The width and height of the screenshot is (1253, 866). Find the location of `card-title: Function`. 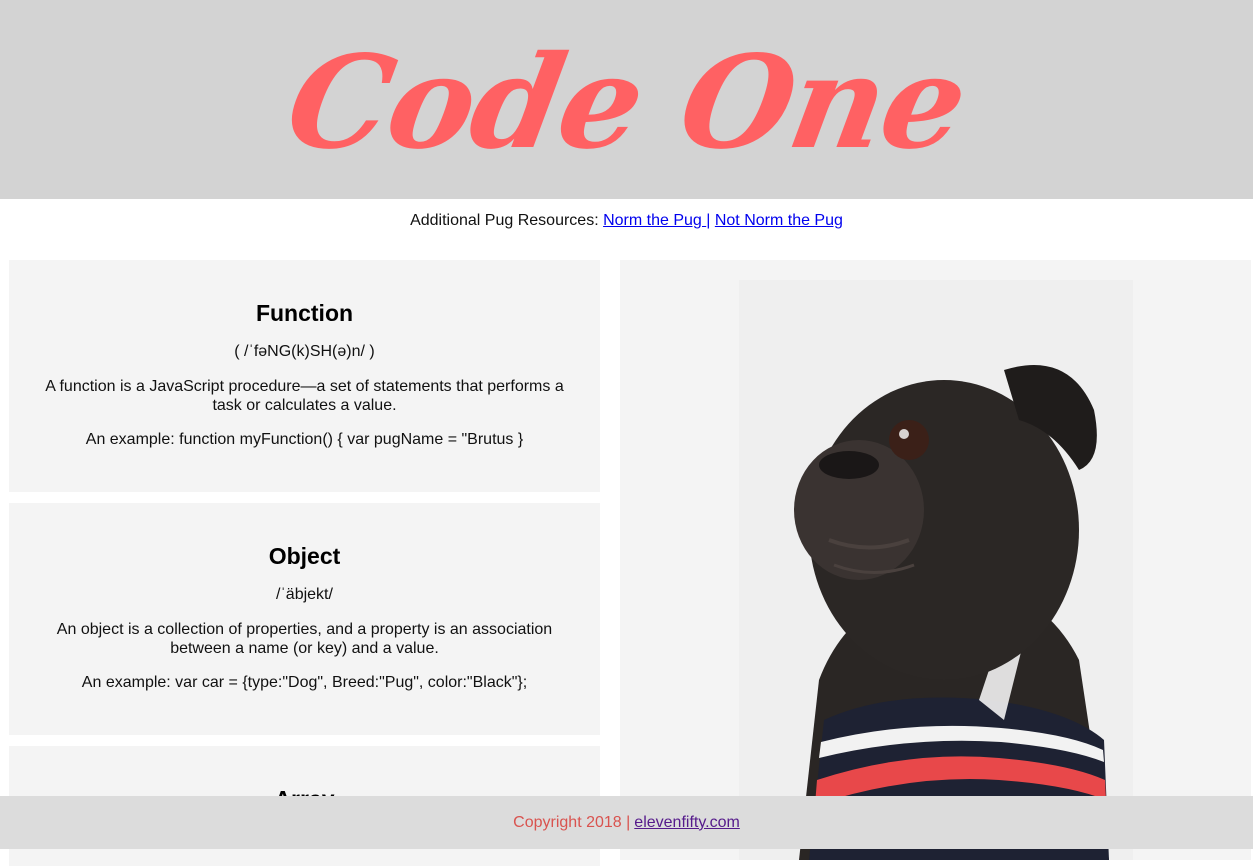

card-title: Function is located at coordinates (304, 313).